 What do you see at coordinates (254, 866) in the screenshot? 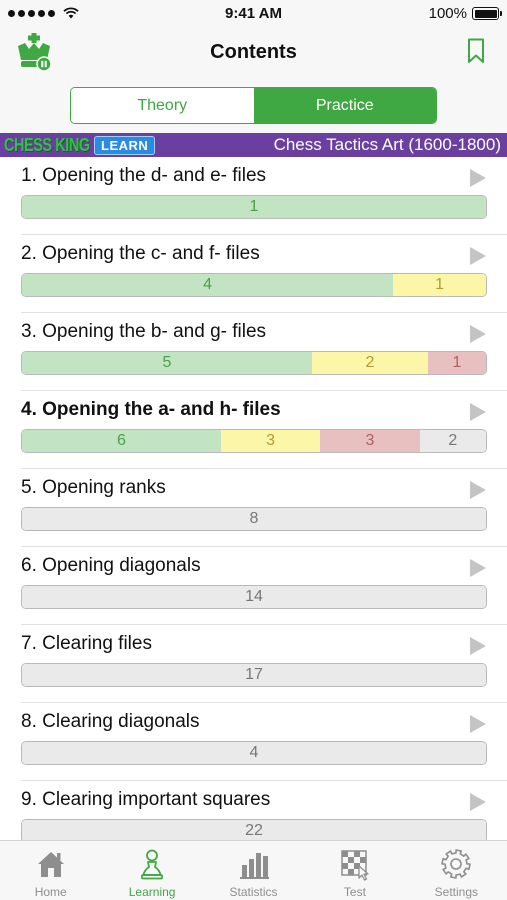
I see `bar-chart-icon` at bounding box center [254, 866].